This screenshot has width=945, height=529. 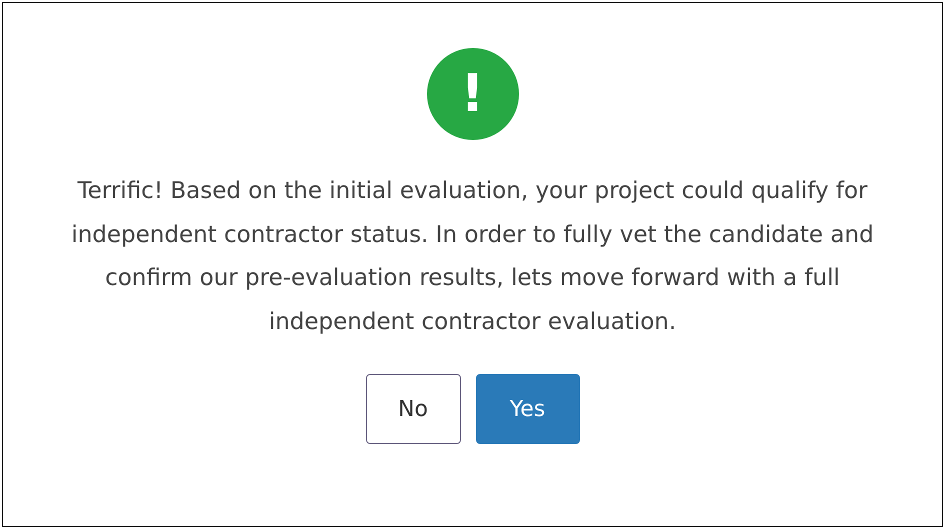 What do you see at coordinates (413, 409) in the screenshot?
I see `cancel-button: No` at bounding box center [413, 409].